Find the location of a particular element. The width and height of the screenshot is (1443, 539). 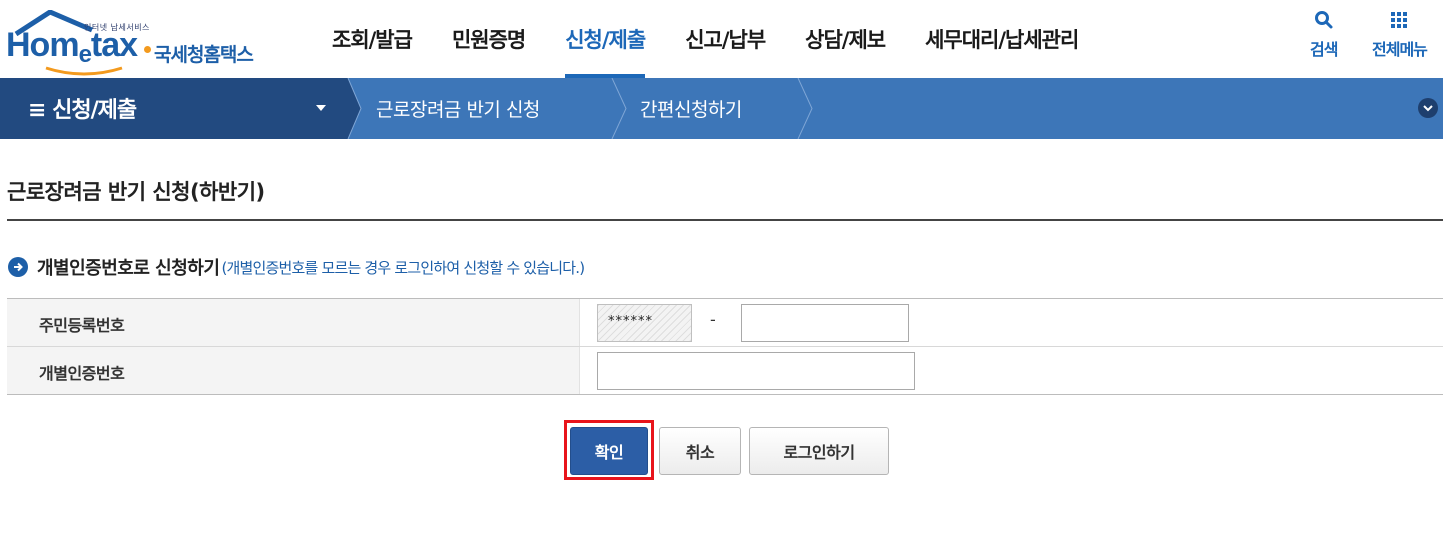

arrow-circle-icon is located at coordinates (18, 267).